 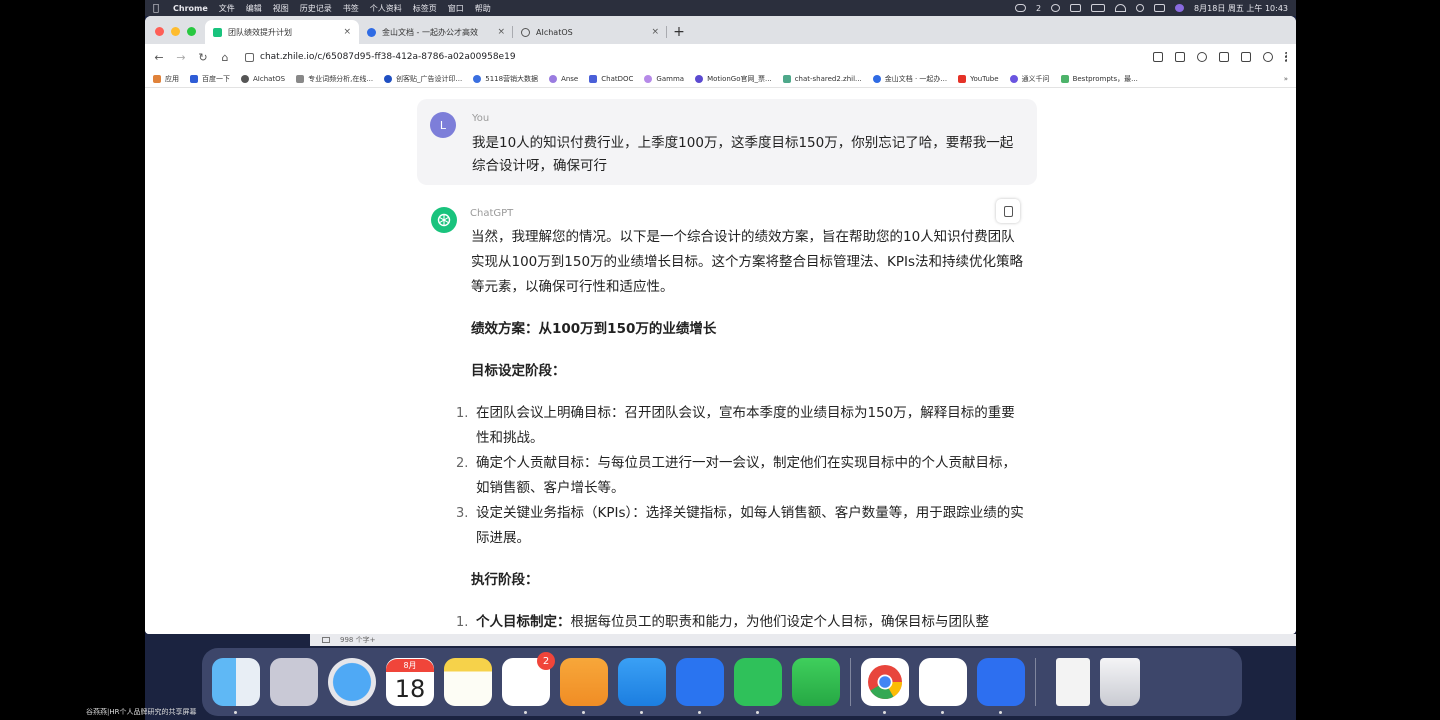 I want to click on bookmarks-overflow-icon: », so click(x=1286, y=79).